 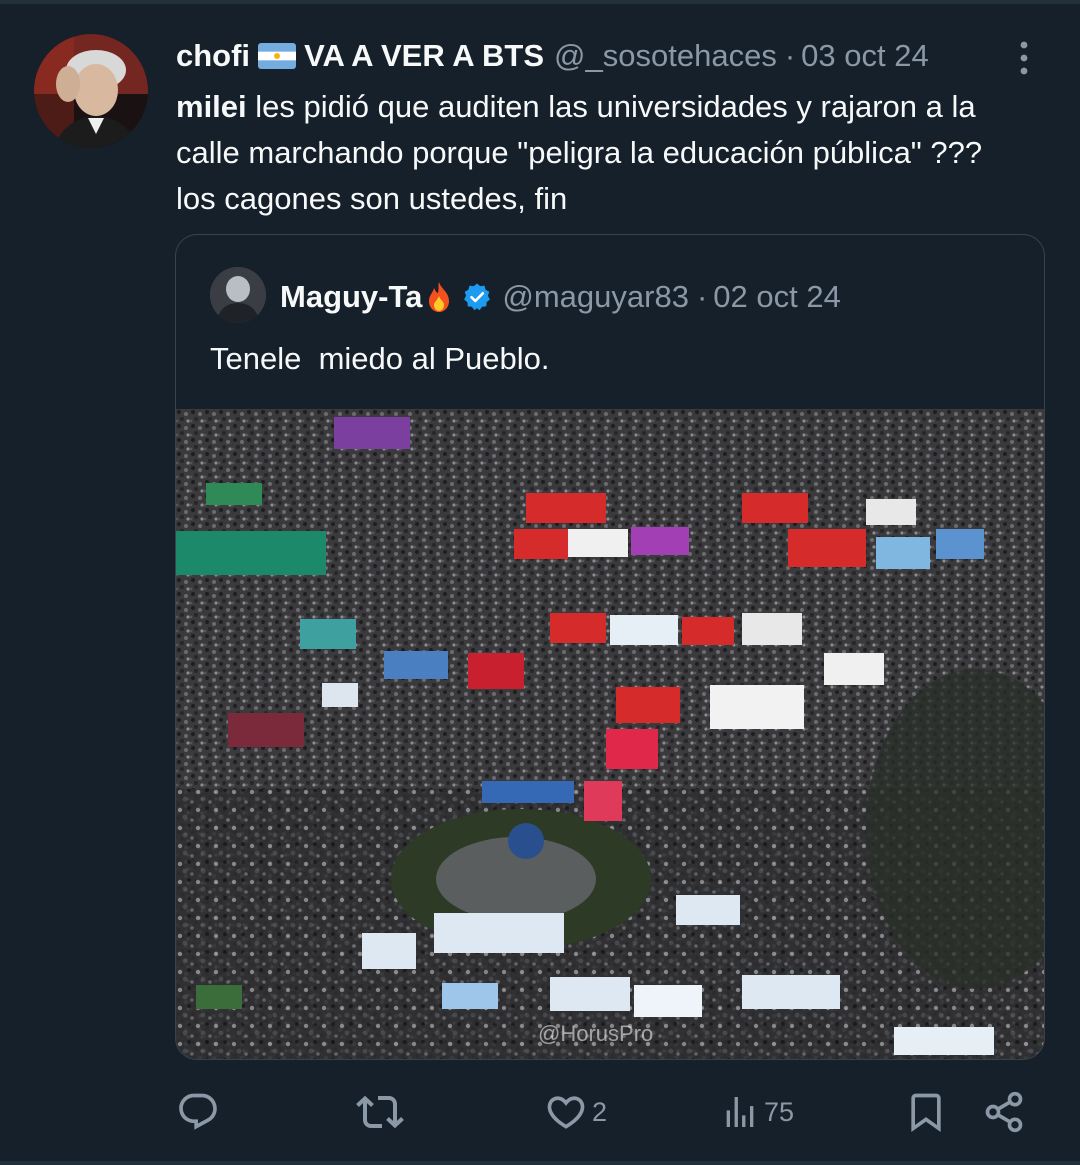 What do you see at coordinates (740, 1112) in the screenshot?
I see `views-icon` at bounding box center [740, 1112].